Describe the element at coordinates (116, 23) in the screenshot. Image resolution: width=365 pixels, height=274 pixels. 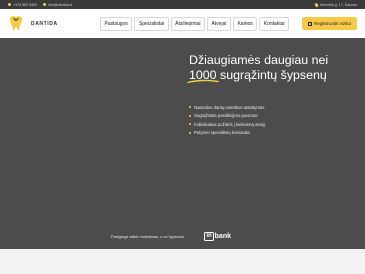
I see `nav-item-paslaugos: Paslaugos` at that location.